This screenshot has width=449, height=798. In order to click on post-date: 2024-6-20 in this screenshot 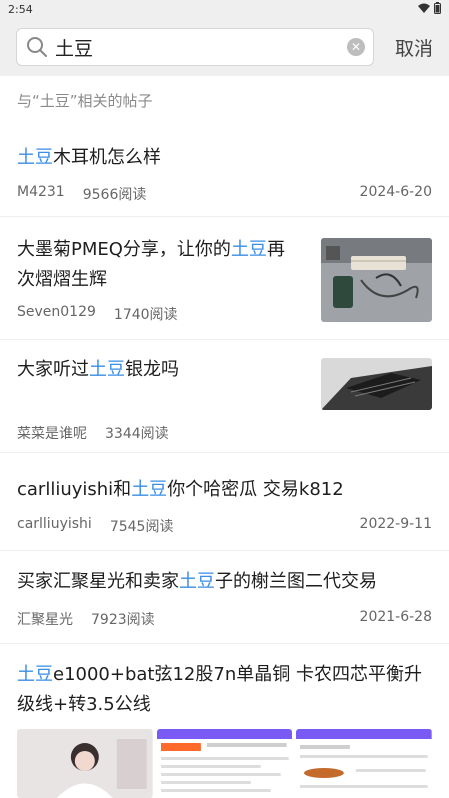, I will do `click(395, 192)`.